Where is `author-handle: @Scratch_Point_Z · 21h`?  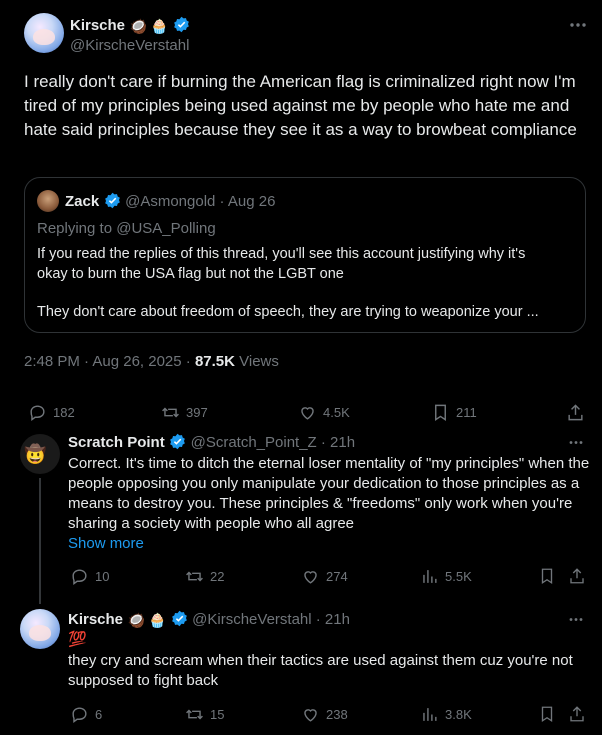 author-handle: @Scratch_Point_Z · 21h is located at coordinates (273, 442).